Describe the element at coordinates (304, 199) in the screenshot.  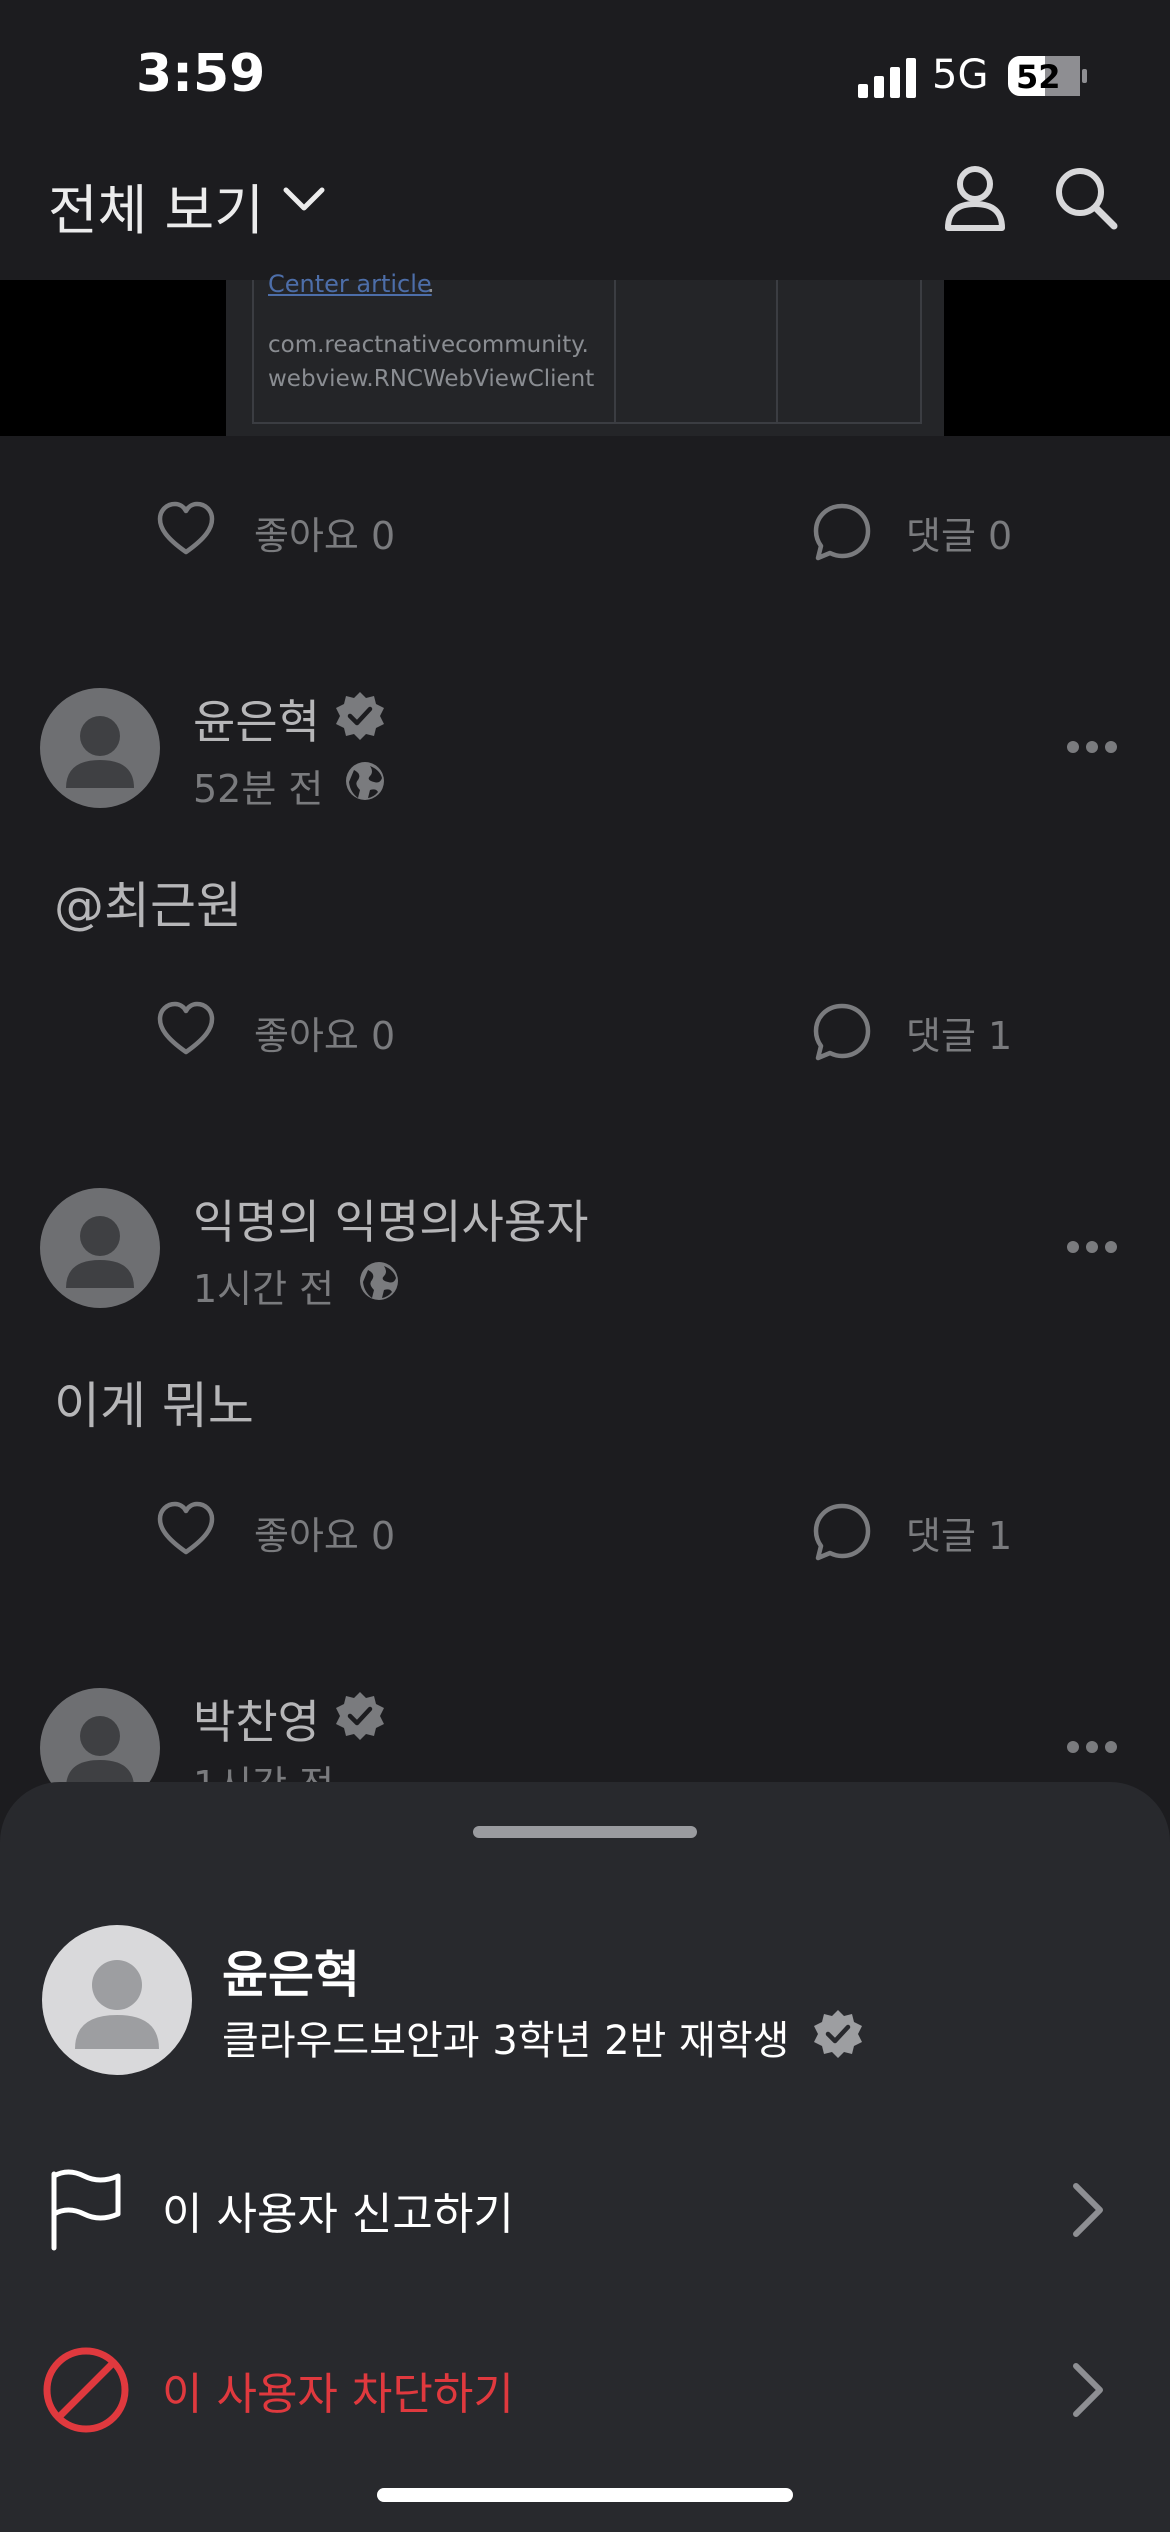
I see `chevron-down-icon` at that location.